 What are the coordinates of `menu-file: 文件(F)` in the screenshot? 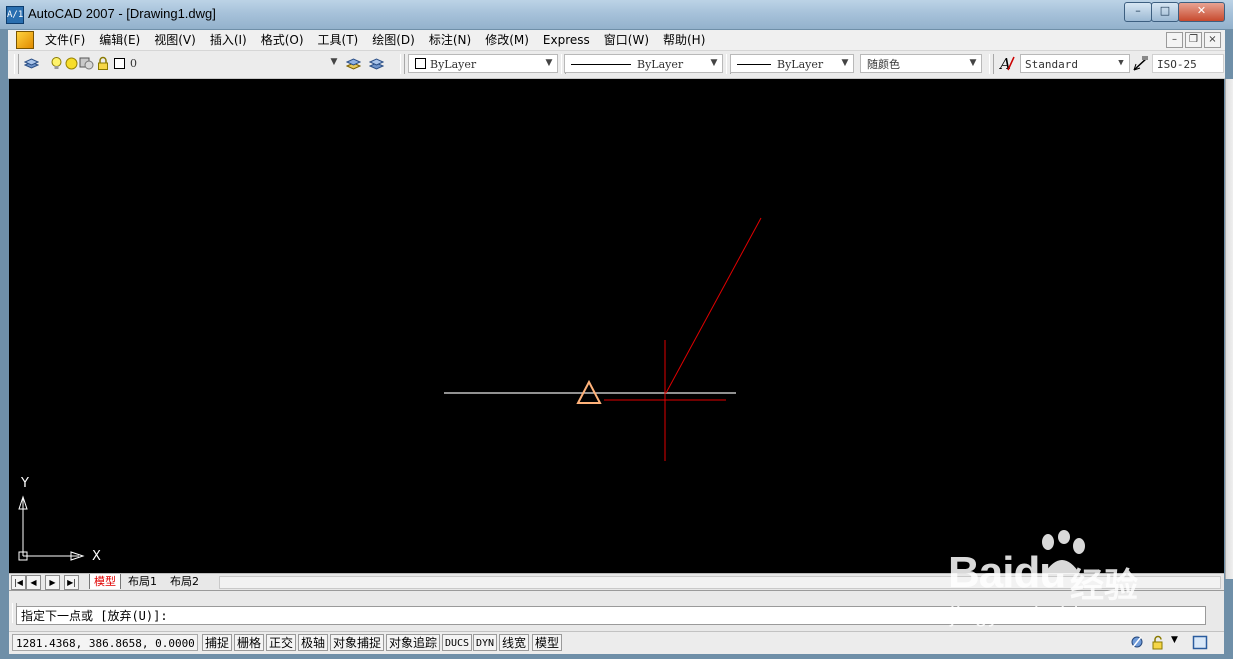 It's located at (65, 40).